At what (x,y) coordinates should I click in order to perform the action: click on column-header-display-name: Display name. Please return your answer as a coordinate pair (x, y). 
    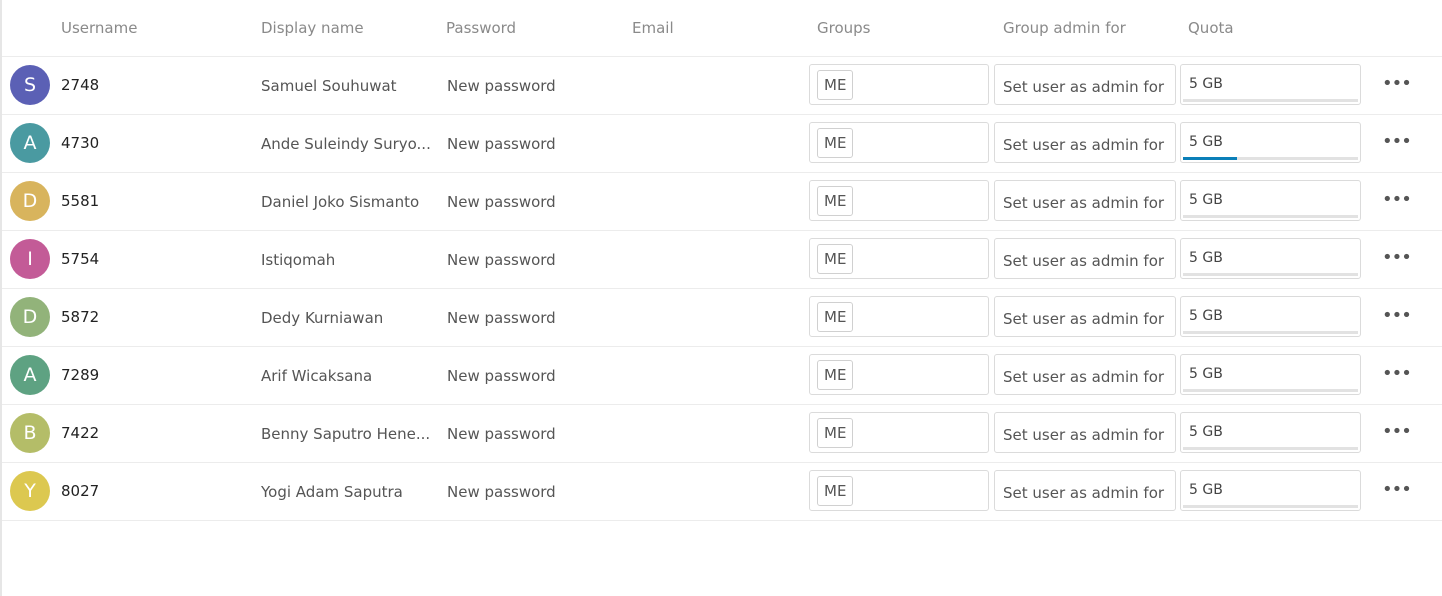
    Looking at the image, I should click on (312, 28).